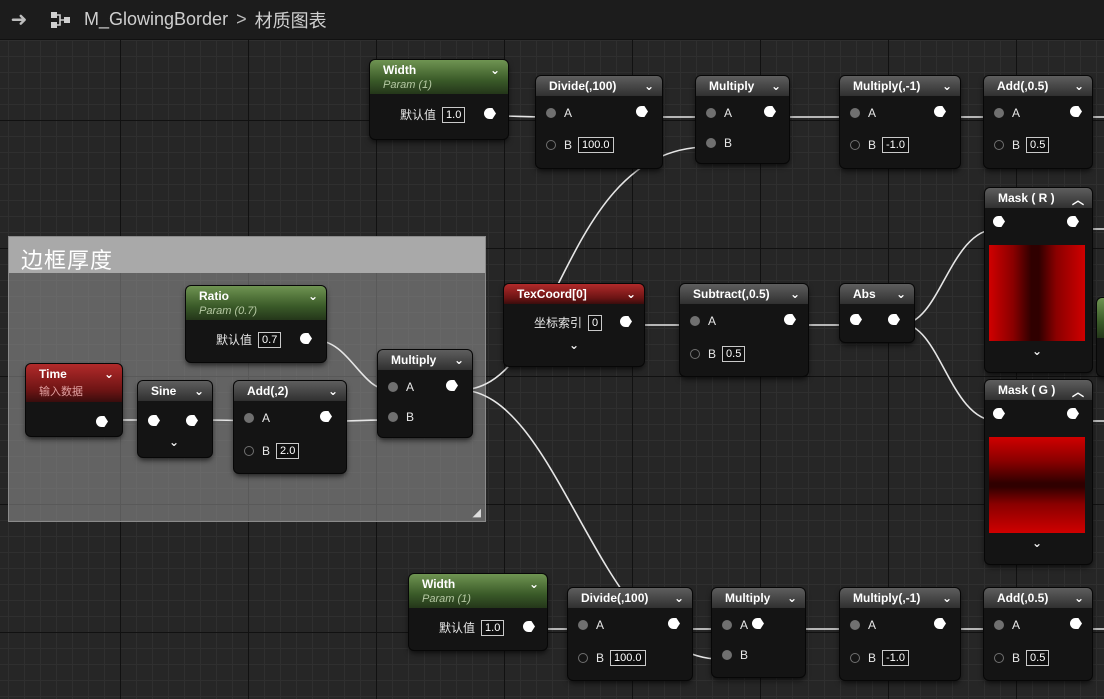 Image resolution: width=1104 pixels, height=699 pixels. What do you see at coordinates (439, 77) in the screenshot?
I see `node-header: Width Param (1) ⌄` at bounding box center [439, 77].